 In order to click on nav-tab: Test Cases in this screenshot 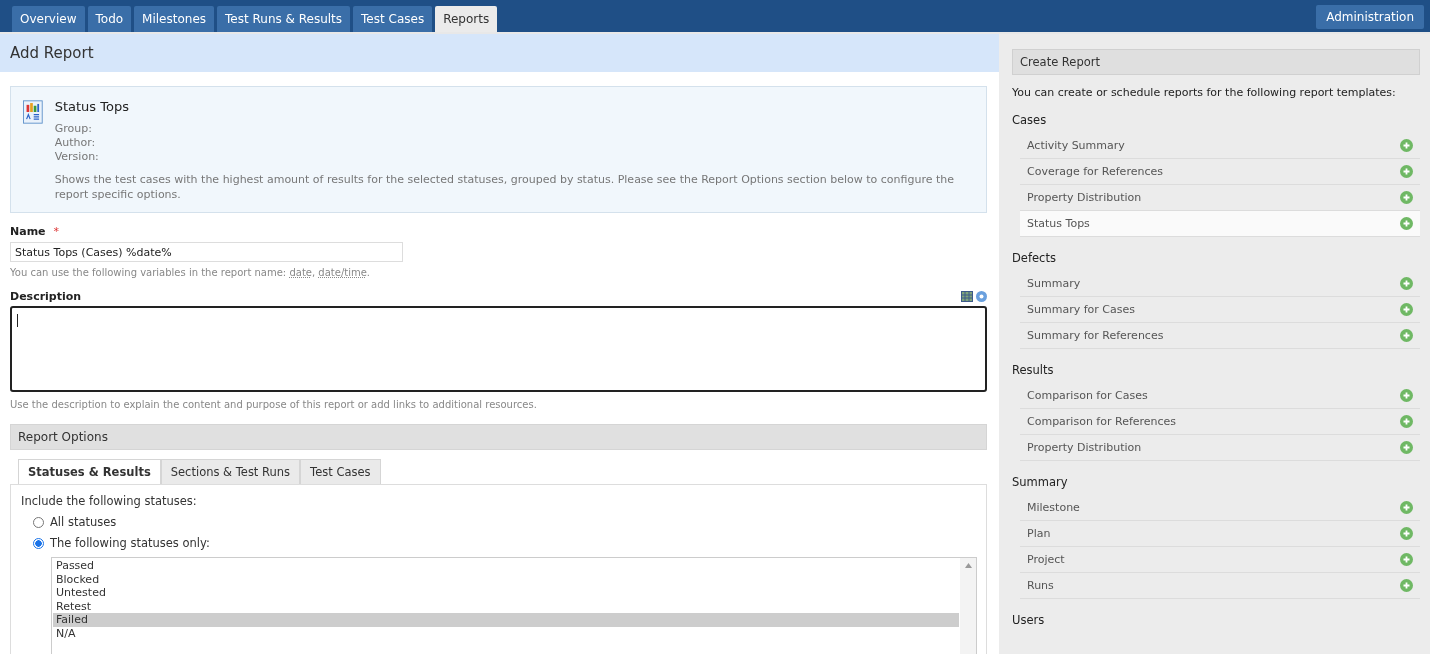, I will do `click(393, 19)`.